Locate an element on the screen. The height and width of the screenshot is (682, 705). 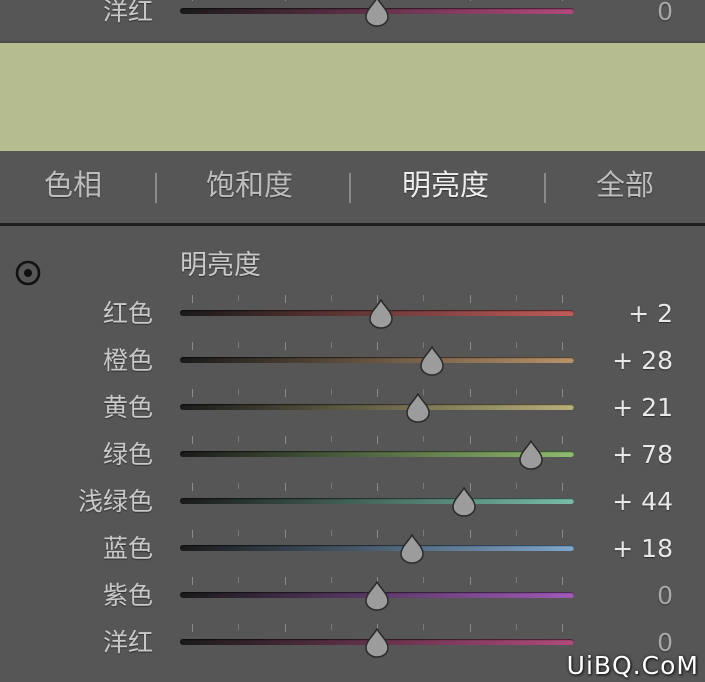
slider-row-red: 红色 + 2 is located at coordinates (352, 314).